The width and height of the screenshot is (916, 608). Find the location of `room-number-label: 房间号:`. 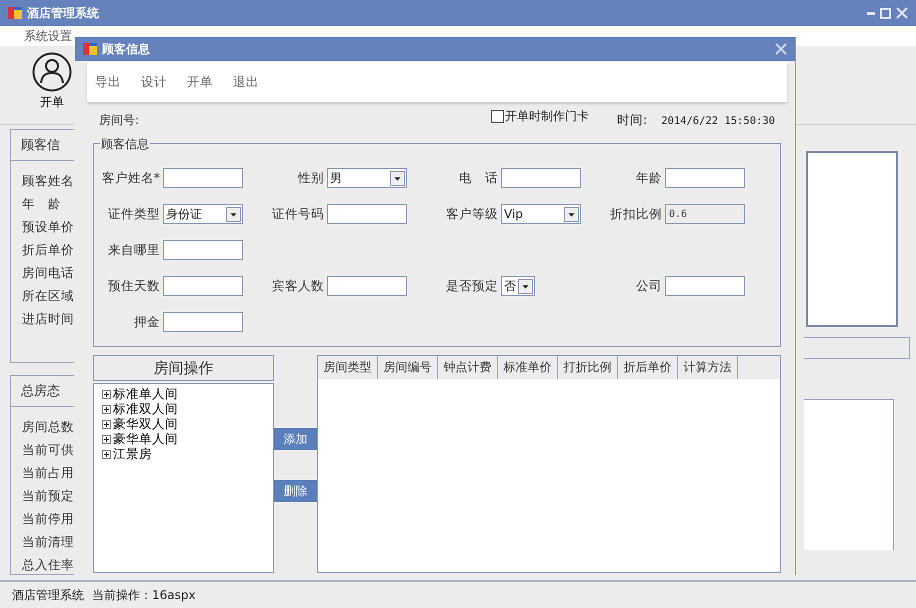

room-number-label: 房间号: is located at coordinates (119, 120).